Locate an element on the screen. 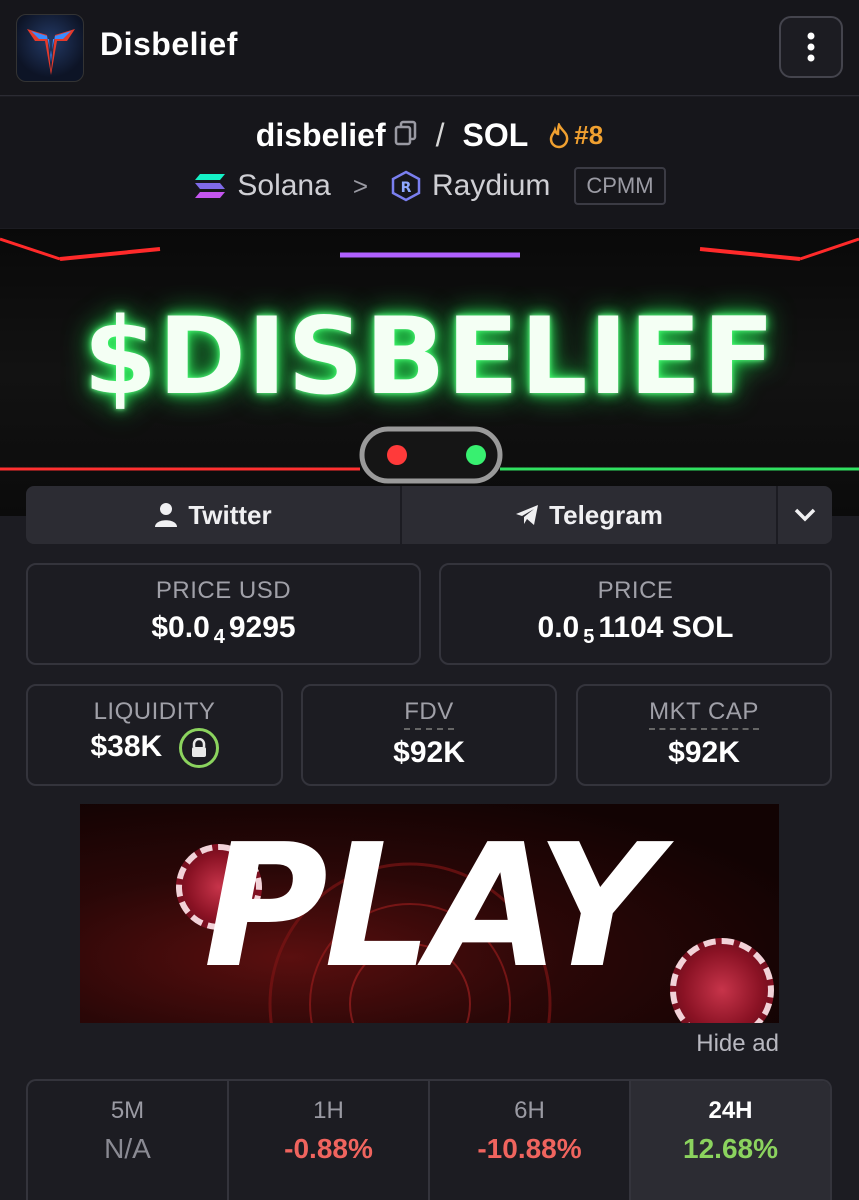  ad-title: PLAY is located at coordinates (431, 907).